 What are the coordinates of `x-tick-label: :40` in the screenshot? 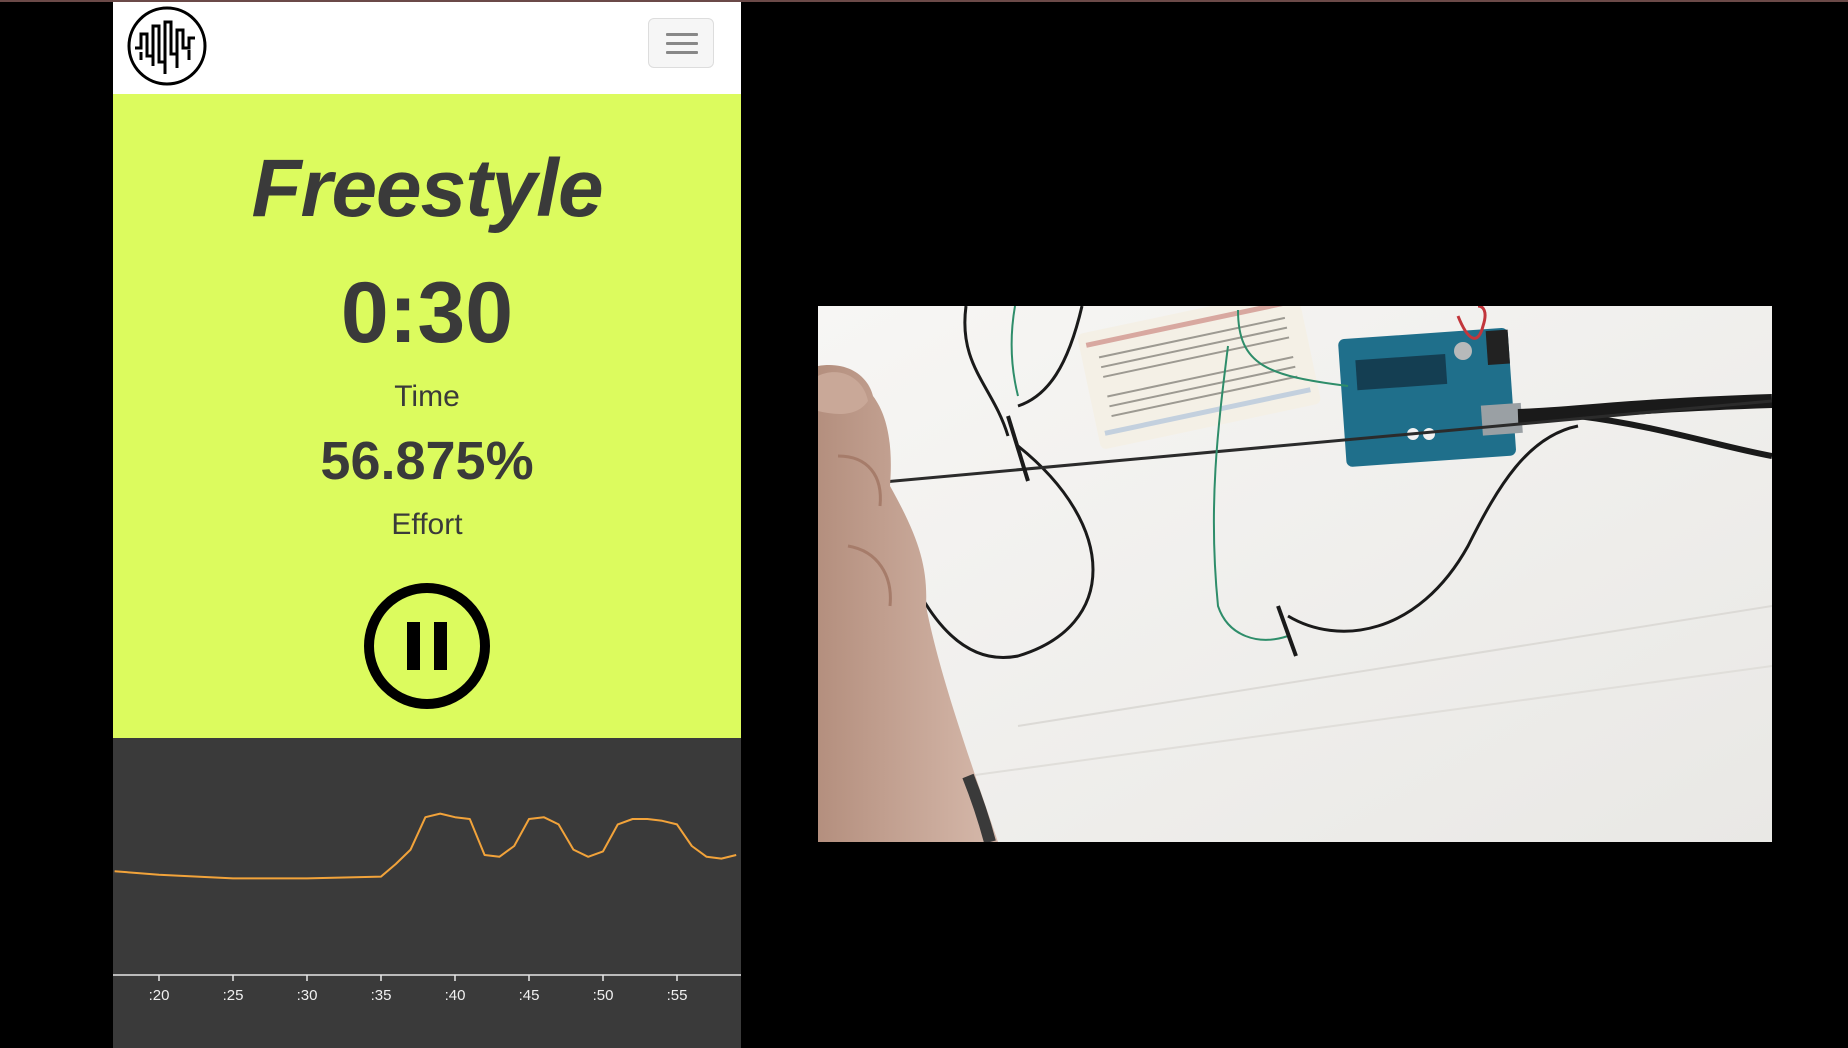 It's located at (455, 995).